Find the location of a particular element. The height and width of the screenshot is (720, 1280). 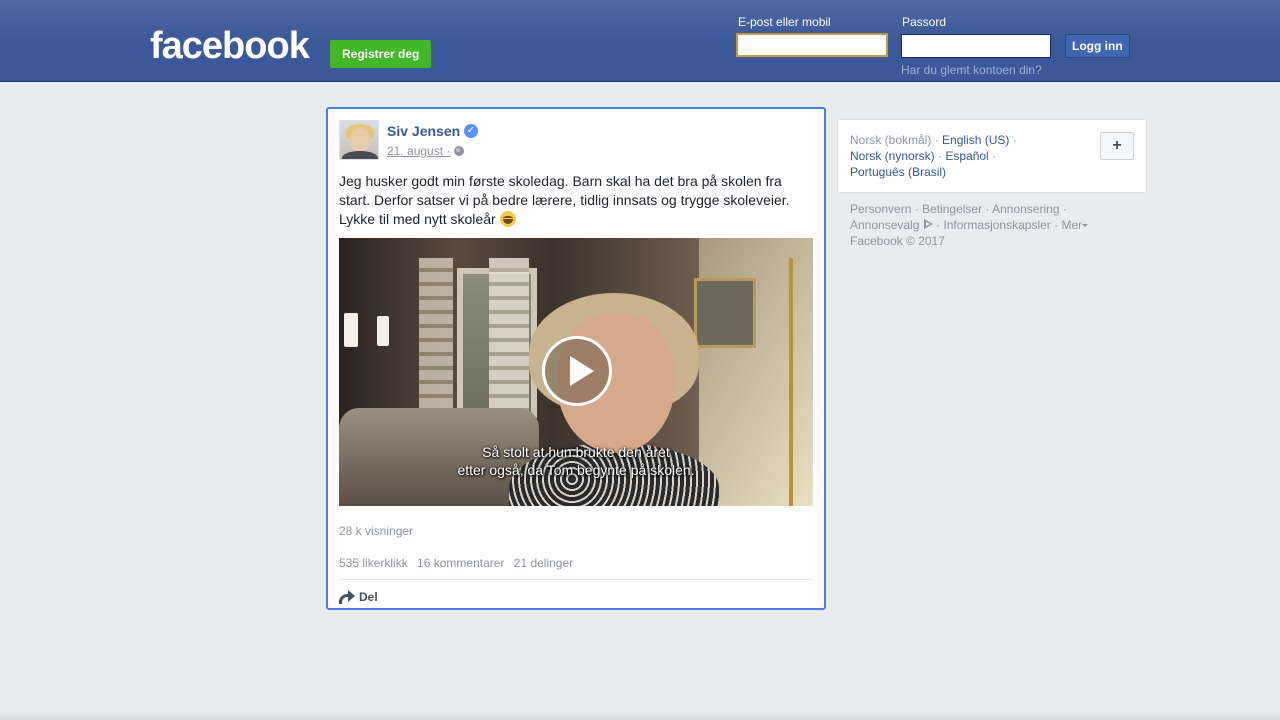

laughing-emoji-icon is located at coordinates (507, 219).